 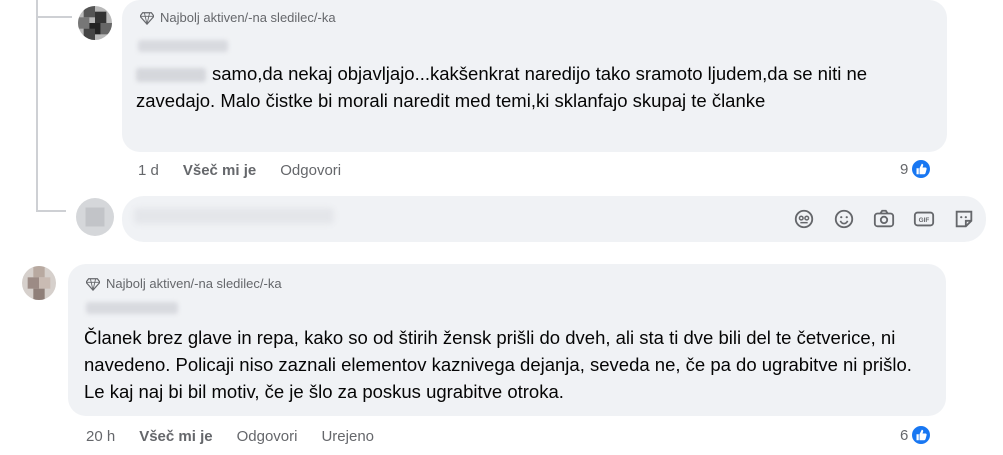 I want to click on avatar-sticker-icon, so click(x=804, y=219).